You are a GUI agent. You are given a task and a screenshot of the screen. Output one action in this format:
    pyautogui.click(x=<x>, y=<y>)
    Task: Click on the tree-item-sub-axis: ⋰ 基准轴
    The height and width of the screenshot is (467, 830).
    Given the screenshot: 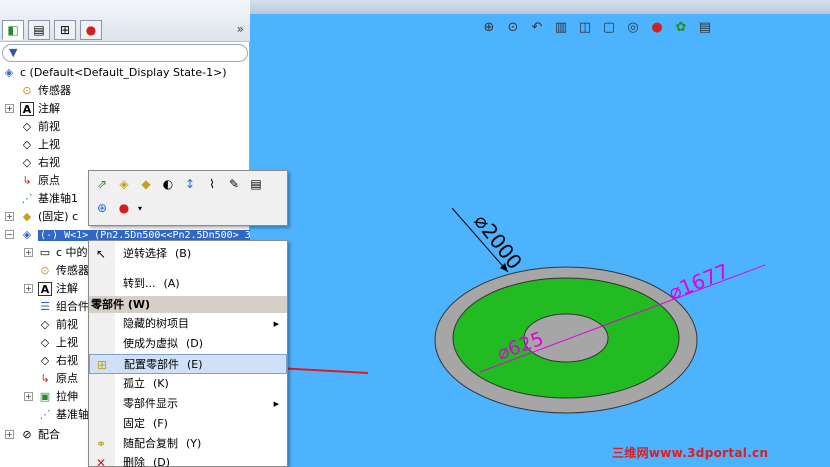 What is the action you would take?
    pyautogui.click(x=64, y=415)
    